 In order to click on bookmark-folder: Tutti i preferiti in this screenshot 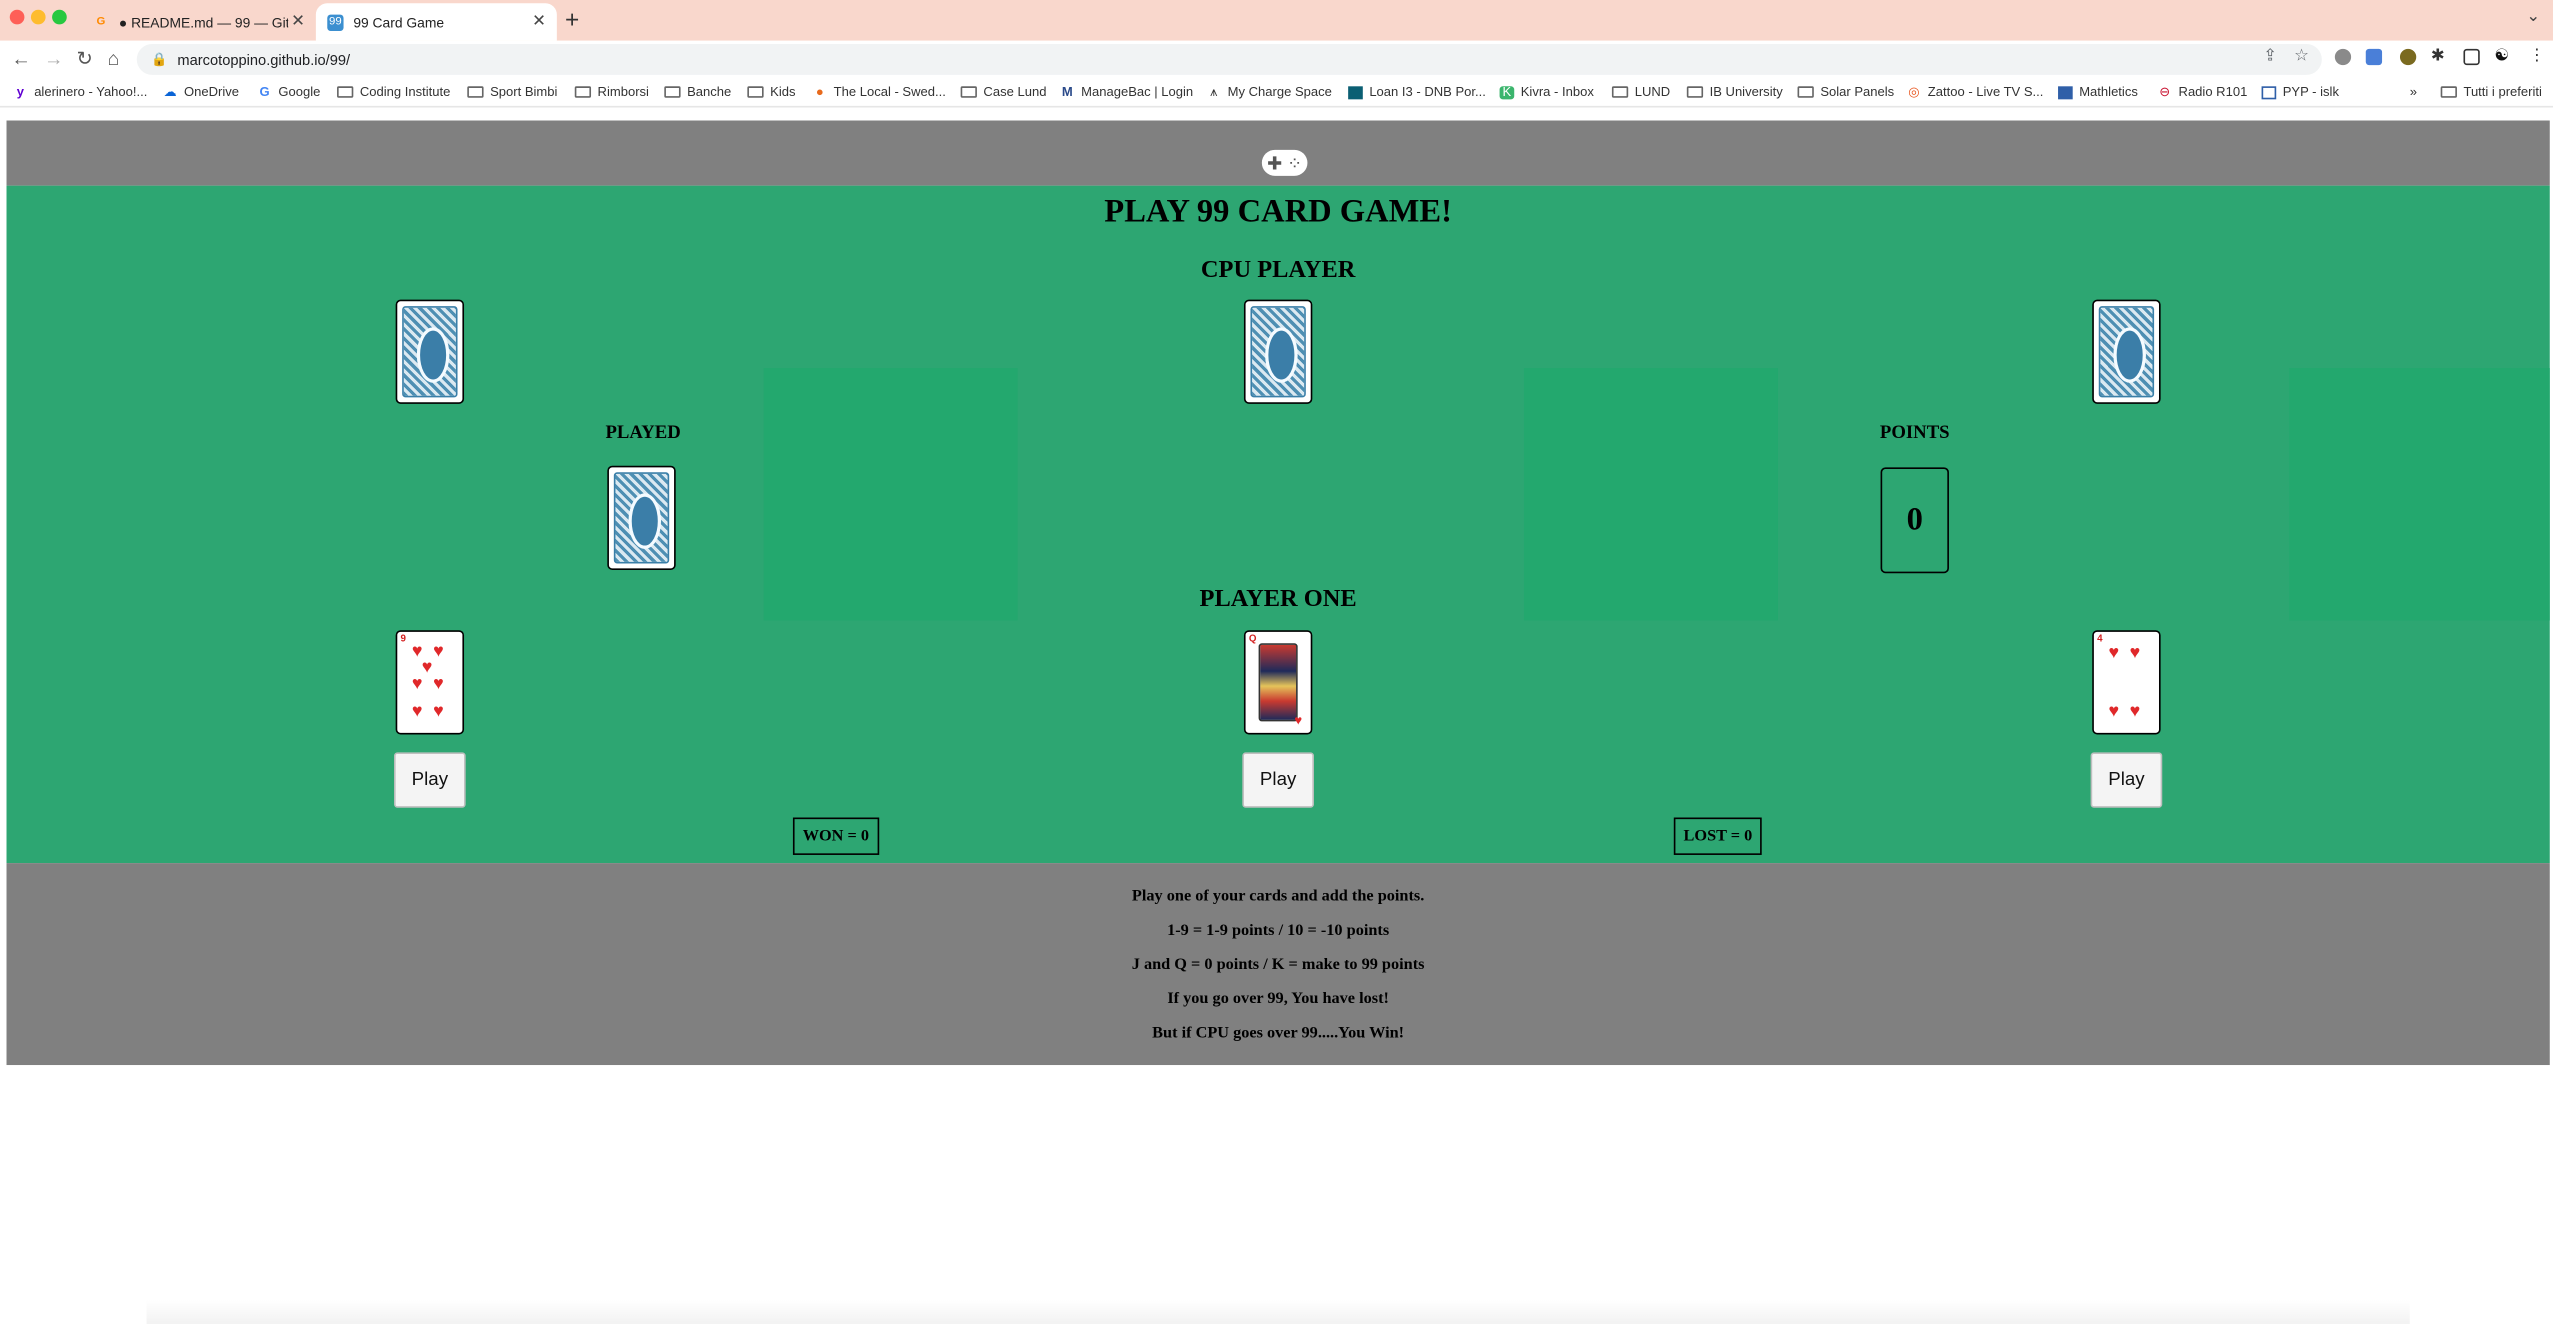, I will do `click(2491, 92)`.